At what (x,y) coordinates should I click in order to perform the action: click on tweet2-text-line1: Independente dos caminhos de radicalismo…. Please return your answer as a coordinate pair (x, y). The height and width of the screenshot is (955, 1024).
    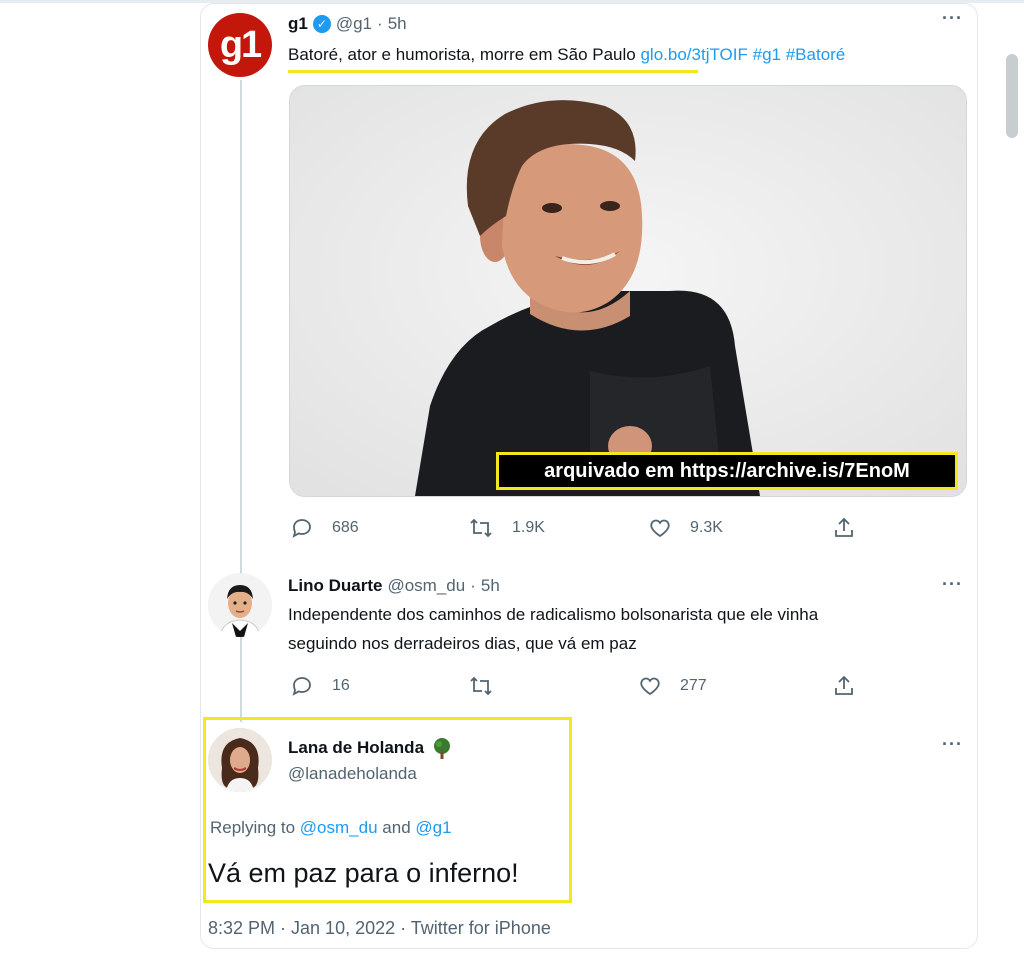
    Looking at the image, I should click on (553, 614).